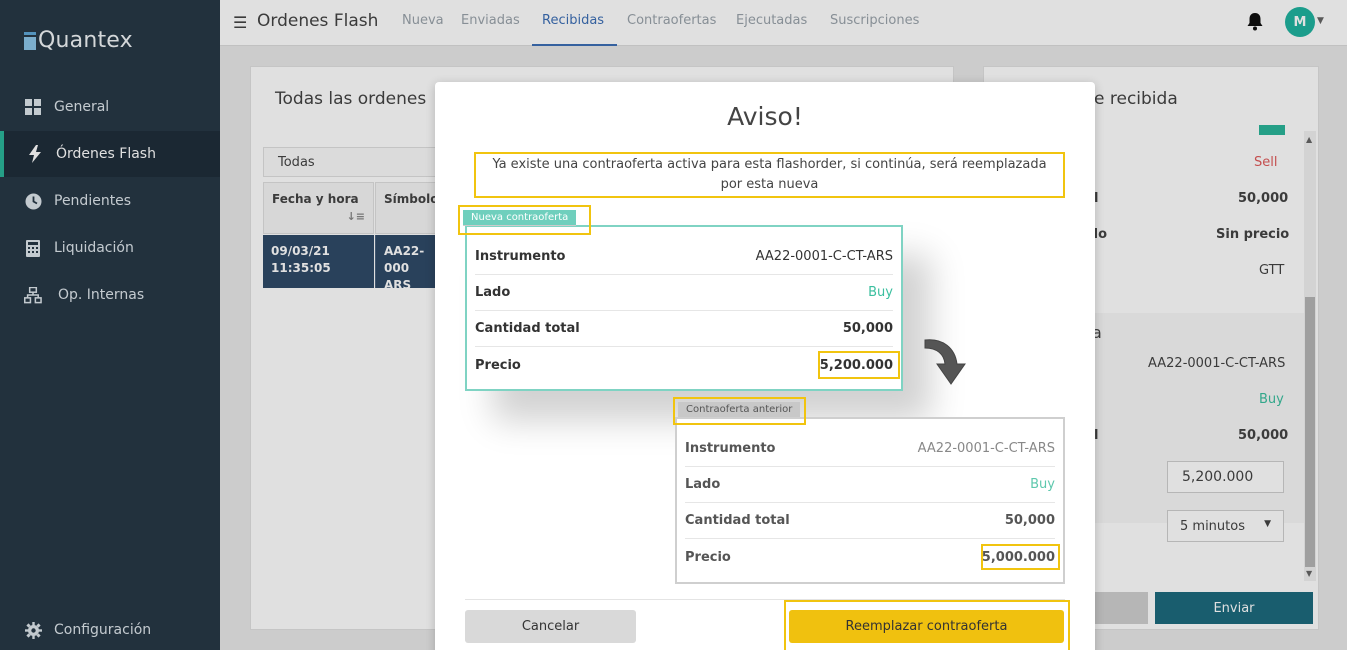 The image size is (1347, 650). I want to click on cancel-button: Cancelar, so click(550, 626).